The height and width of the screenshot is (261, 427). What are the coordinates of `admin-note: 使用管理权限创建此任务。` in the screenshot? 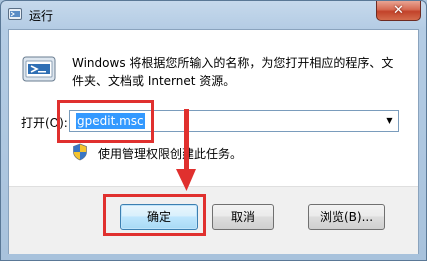 It's located at (170, 154).